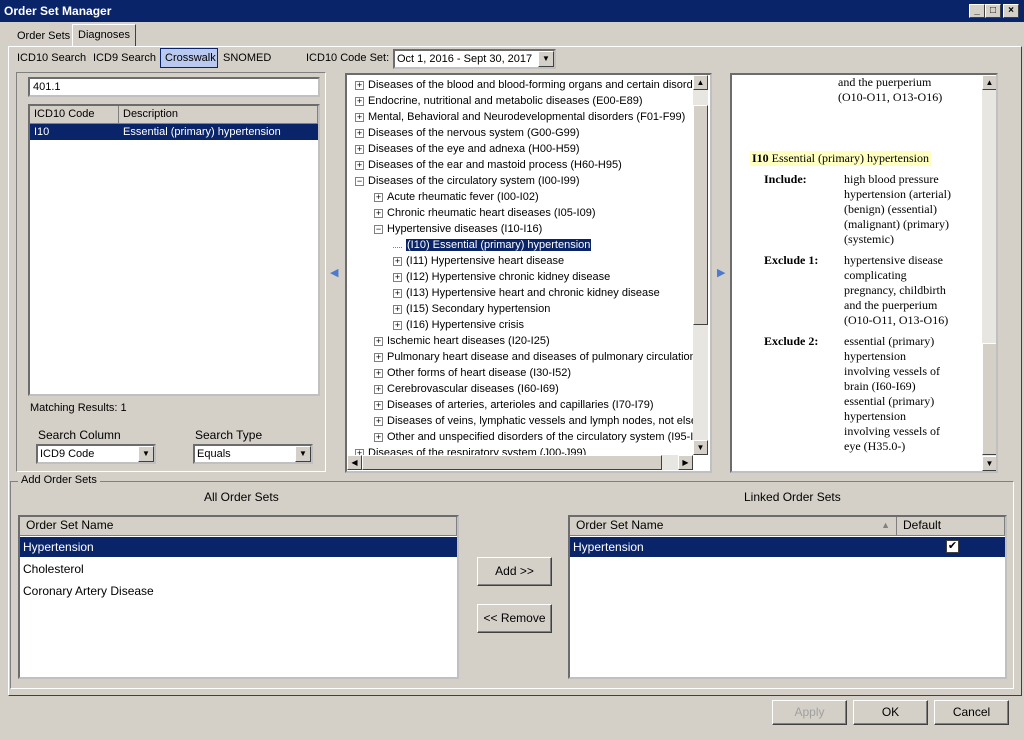 This screenshot has height=740, width=1024. What do you see at coordinates (238, 569) in the screenshot?
I see `list-item: Cholesterol` at bounding box center [238, 569].